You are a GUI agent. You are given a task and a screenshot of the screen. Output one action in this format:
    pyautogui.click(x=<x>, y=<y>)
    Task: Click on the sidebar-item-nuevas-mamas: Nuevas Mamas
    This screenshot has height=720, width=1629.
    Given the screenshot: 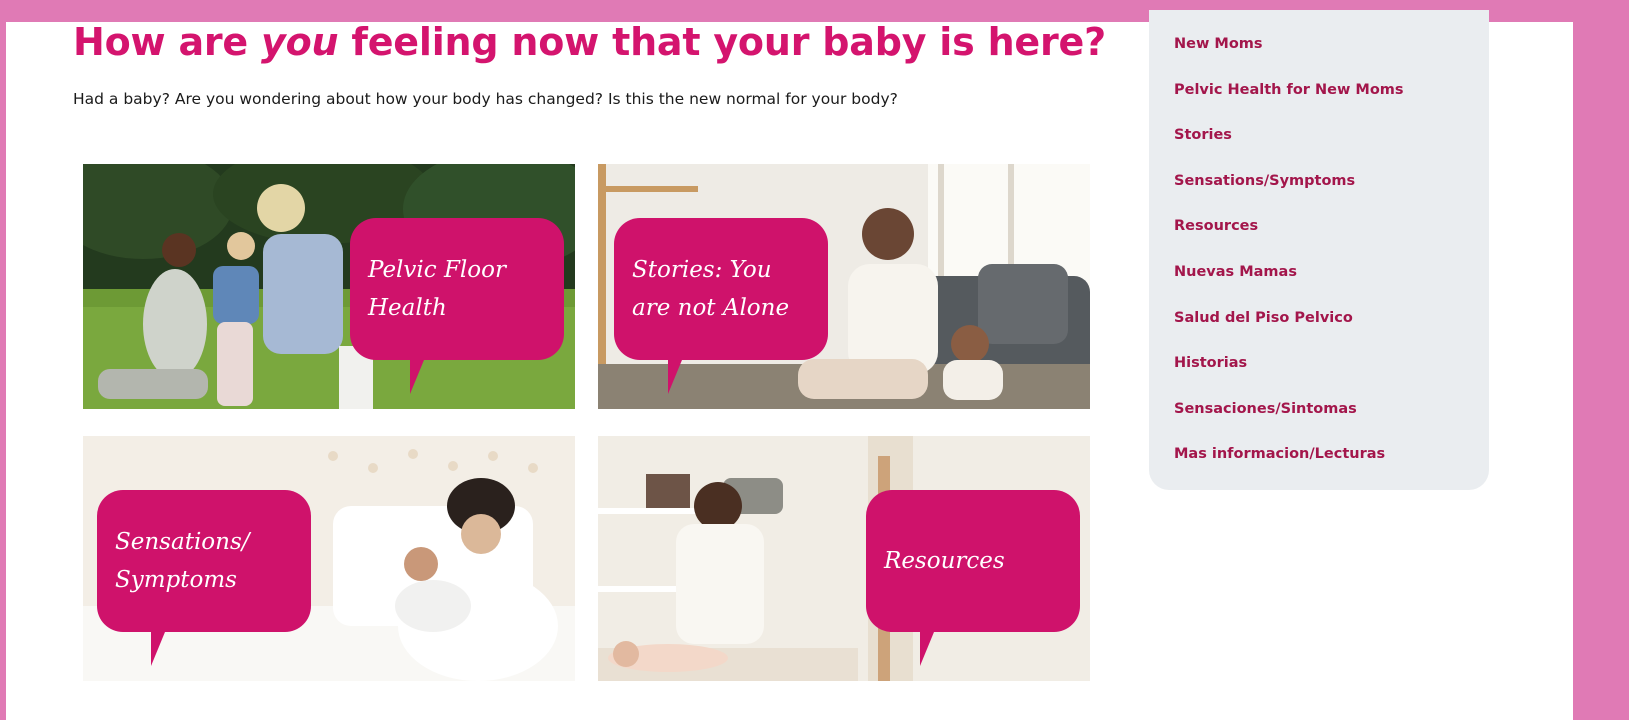 What is the action you would take?
    pyautogui.click(x=1331, y=287)
    